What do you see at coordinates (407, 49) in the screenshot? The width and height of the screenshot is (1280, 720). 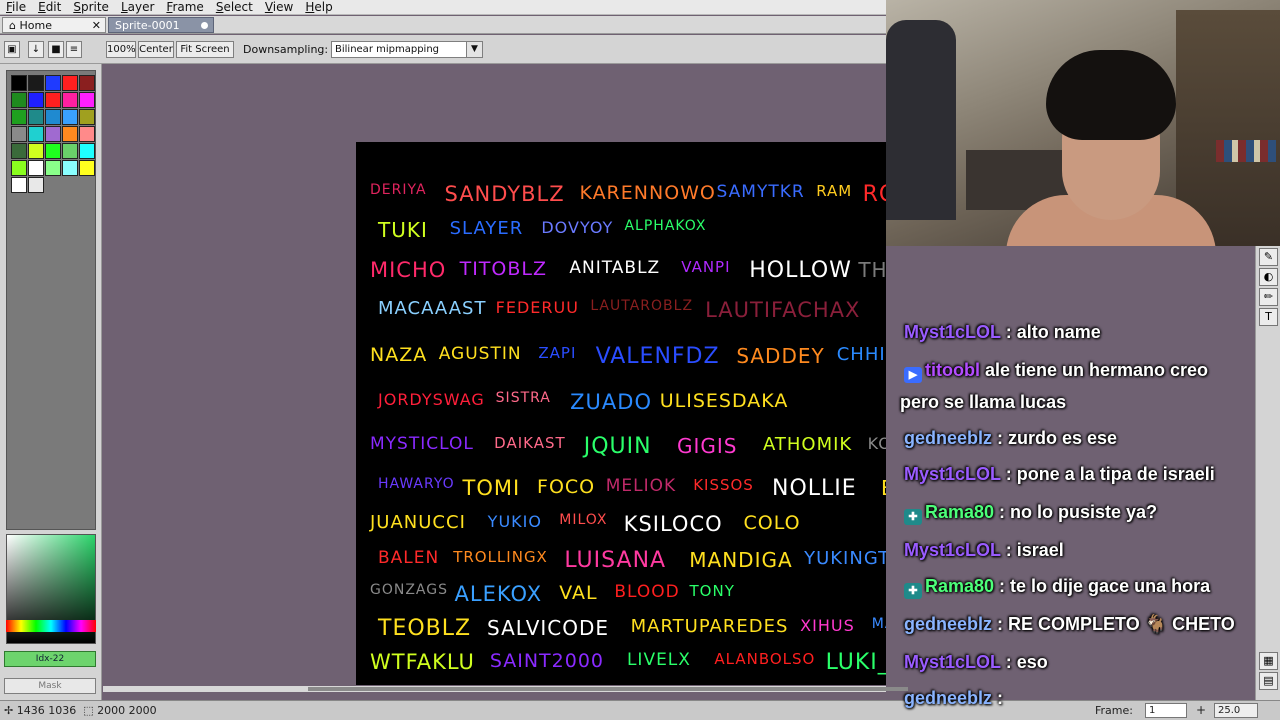 I see `downsampling-select: Bilinear mipmapping ▼` at bounding box center [407, 49].